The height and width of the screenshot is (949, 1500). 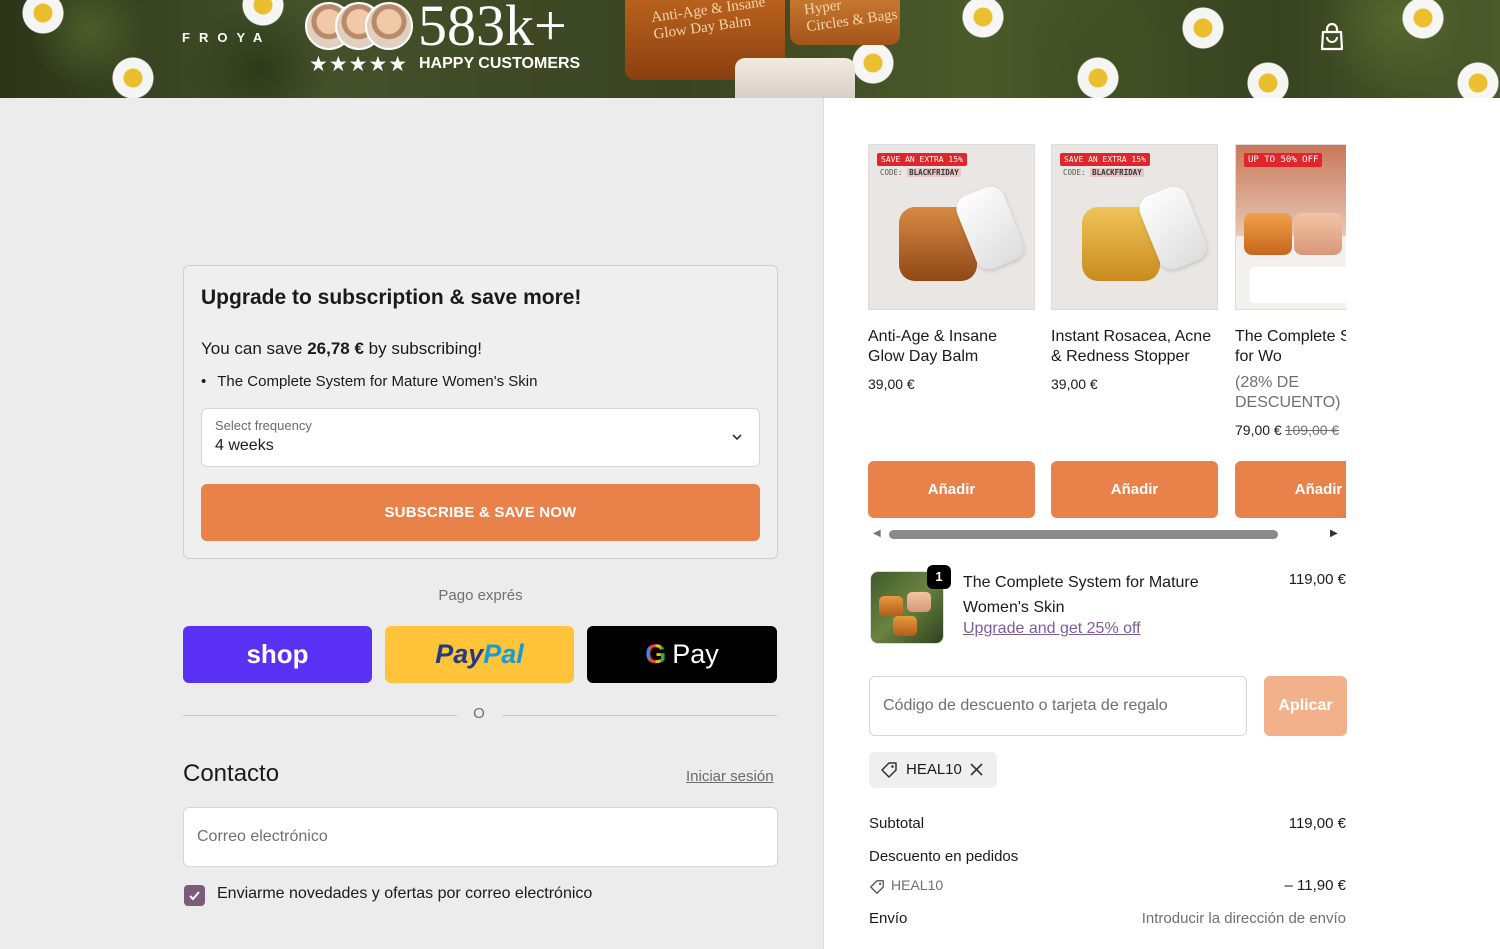 I want to click on cart-button, so click(x=1332, y=37).